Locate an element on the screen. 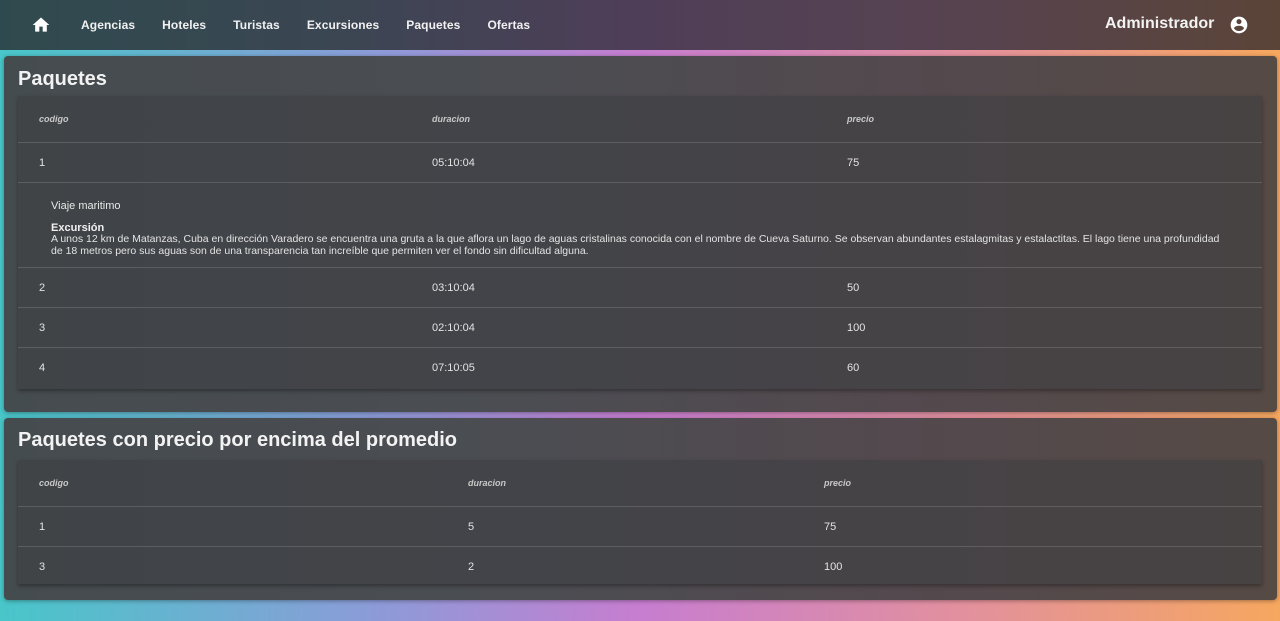 The height and width of the screenshot is (621, 1280). nav-item-ofertas: Ofertas is located at coordinates (508, 25).